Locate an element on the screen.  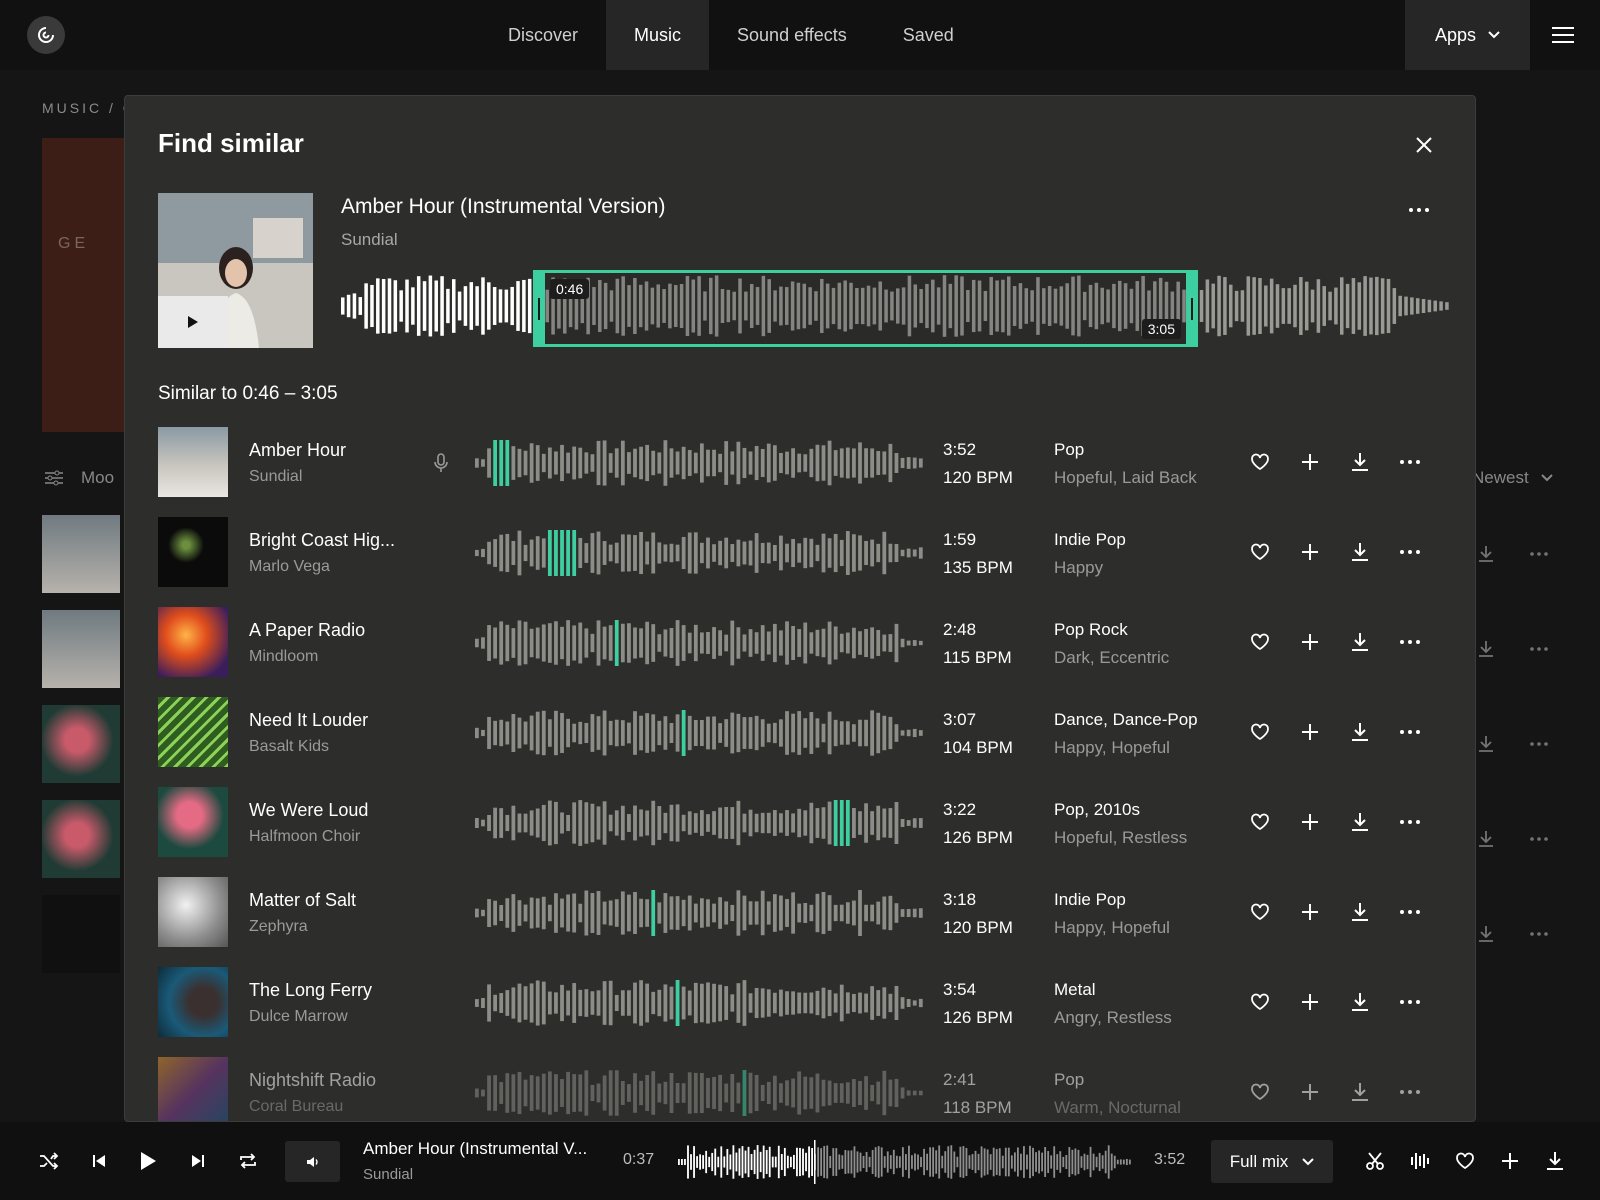
track-artist: Zephyra is located at coordinates (278, 927).